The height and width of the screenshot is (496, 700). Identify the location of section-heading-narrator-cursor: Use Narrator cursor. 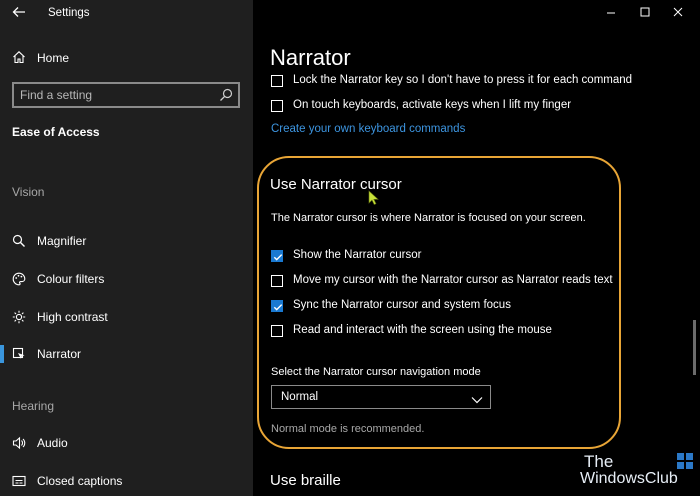
(336, 184).